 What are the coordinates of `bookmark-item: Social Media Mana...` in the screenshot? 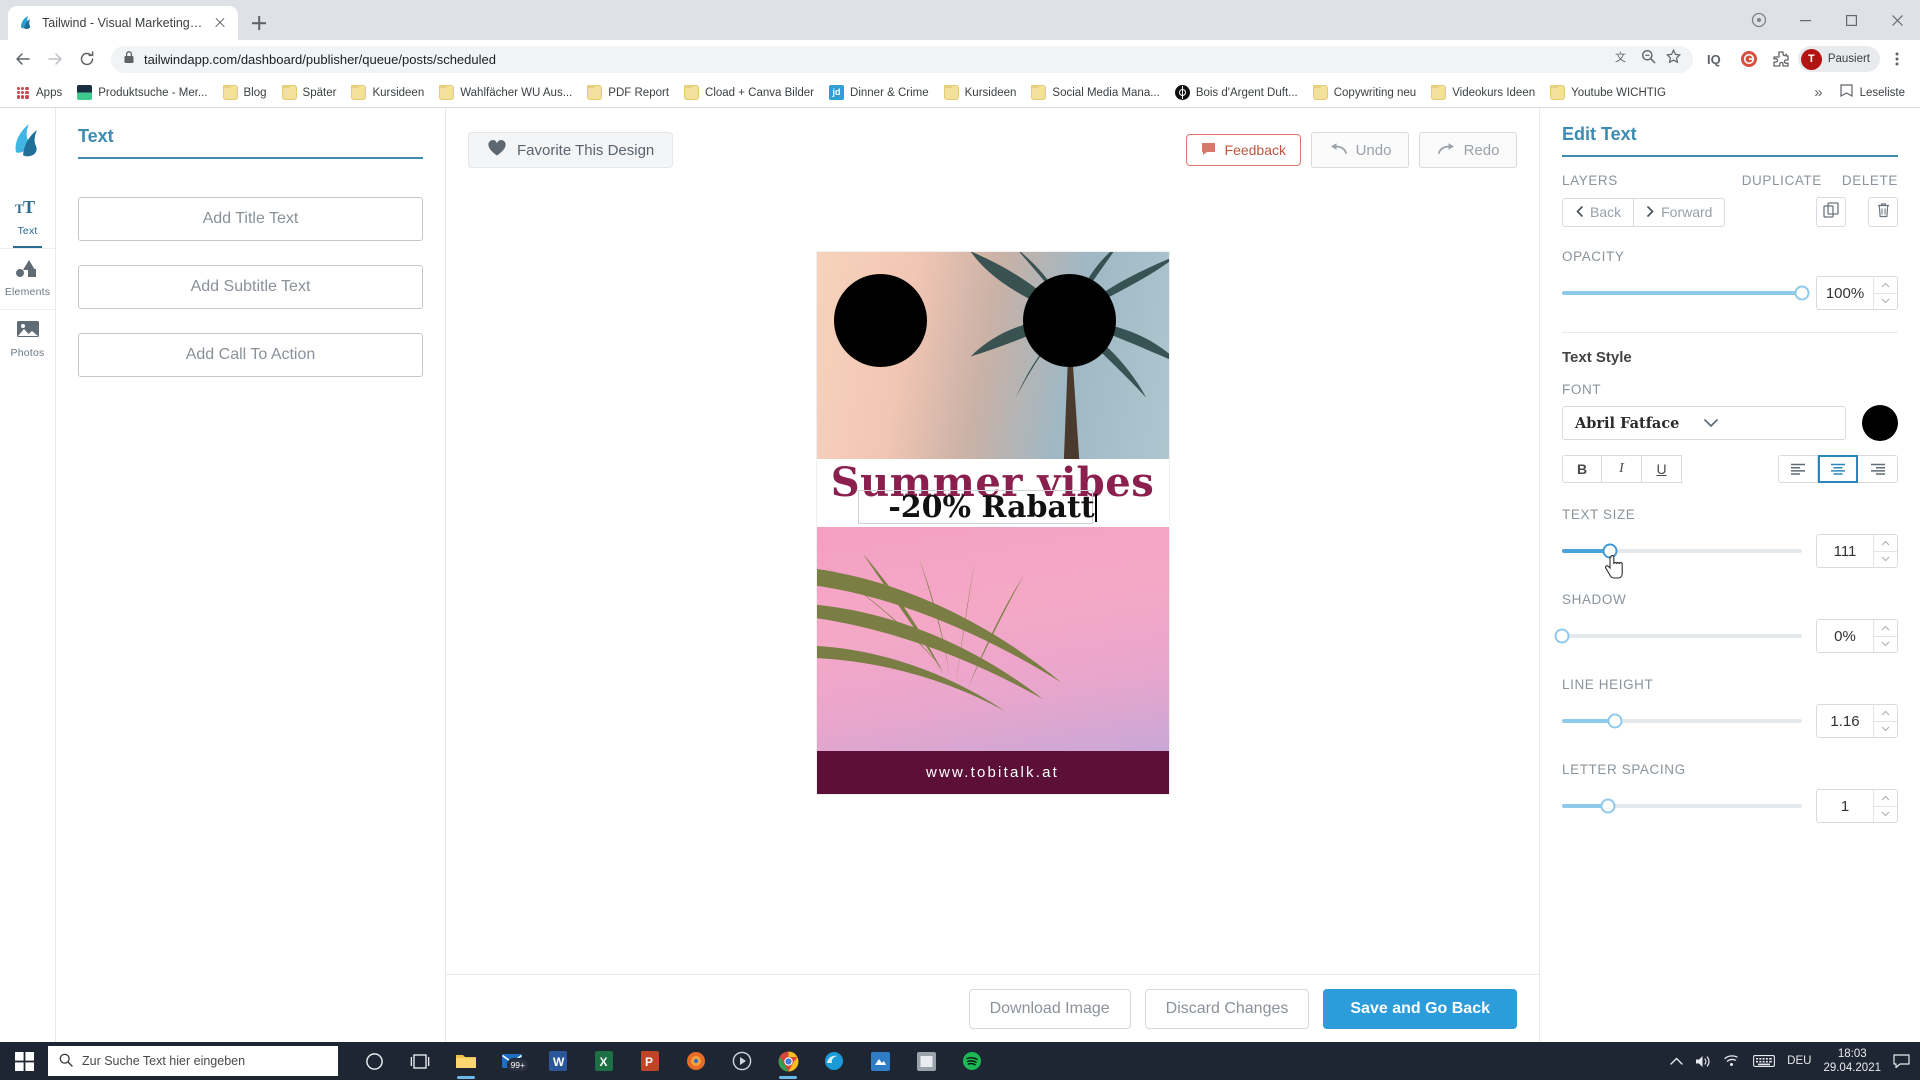 It's located at (1095, 92).